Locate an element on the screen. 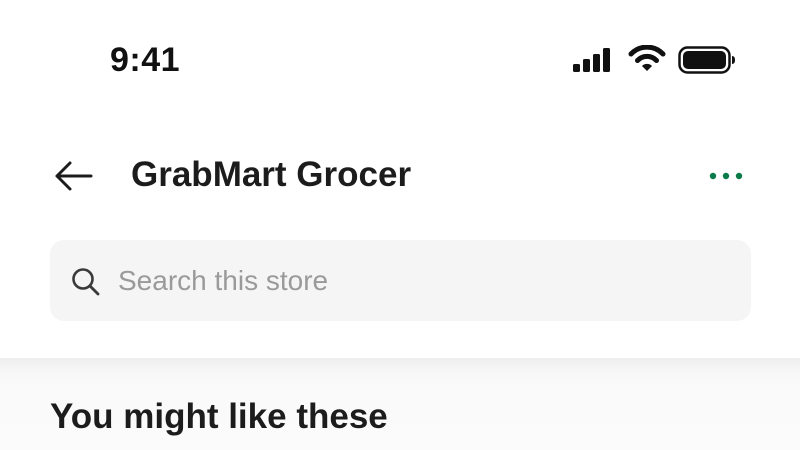  section-title: You might like these is located at coordinates (219, 416).